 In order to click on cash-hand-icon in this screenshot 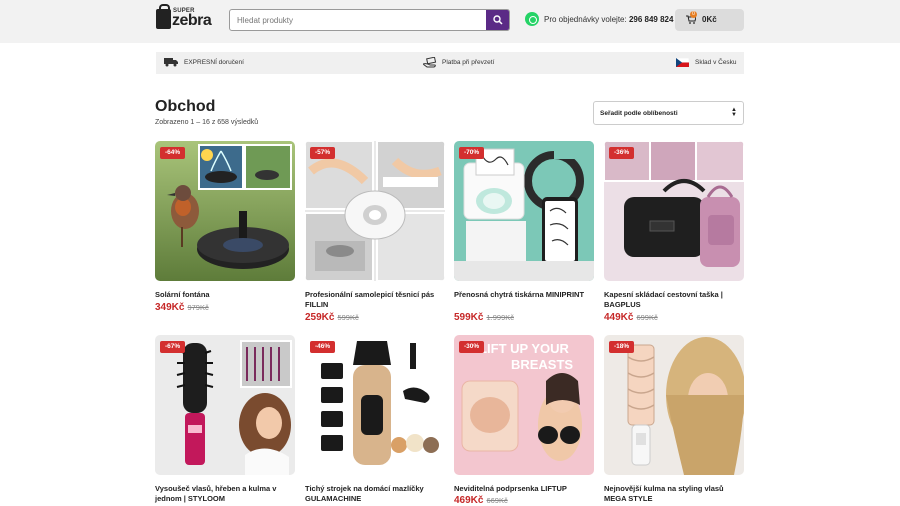, I will do `click(430, 62)`.